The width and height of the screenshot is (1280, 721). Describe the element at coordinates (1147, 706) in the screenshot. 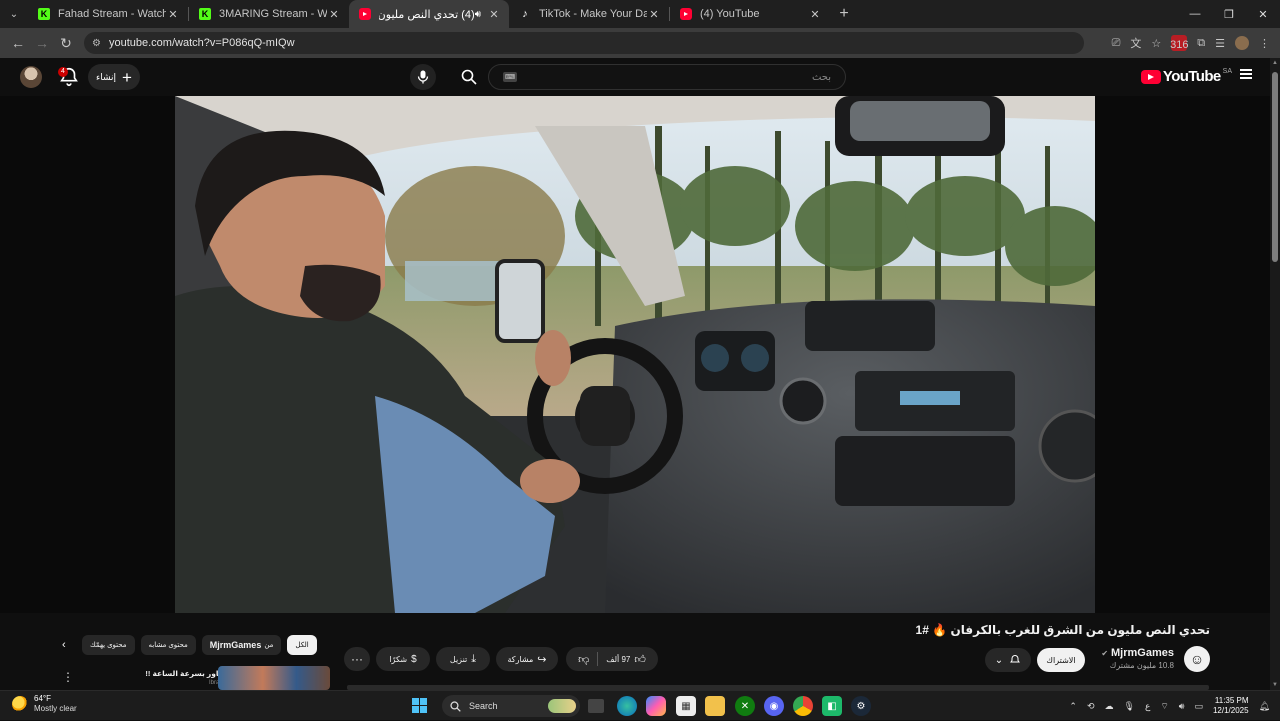

I see `input-language: ع` at that location.